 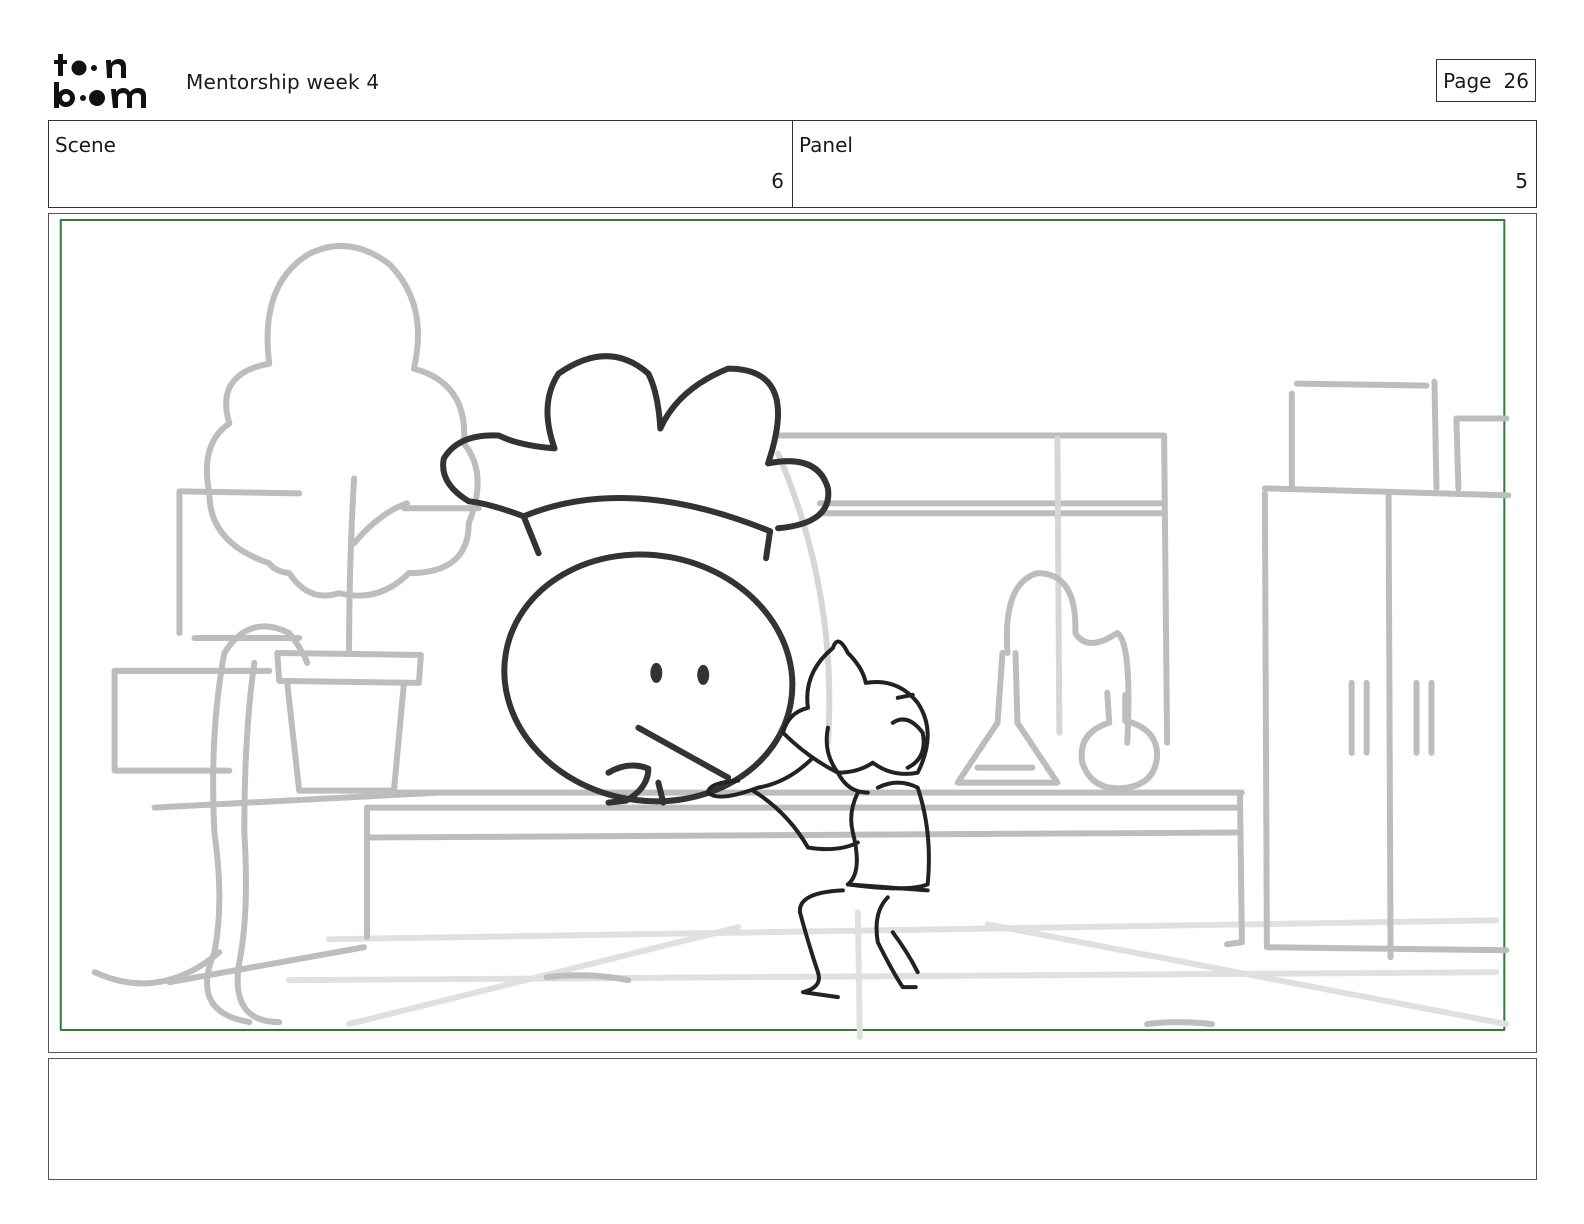 What do you see at coordinates (85, 145) in the screenshot?
I see `scene-label: Scene` at bounding box center [85, 145].